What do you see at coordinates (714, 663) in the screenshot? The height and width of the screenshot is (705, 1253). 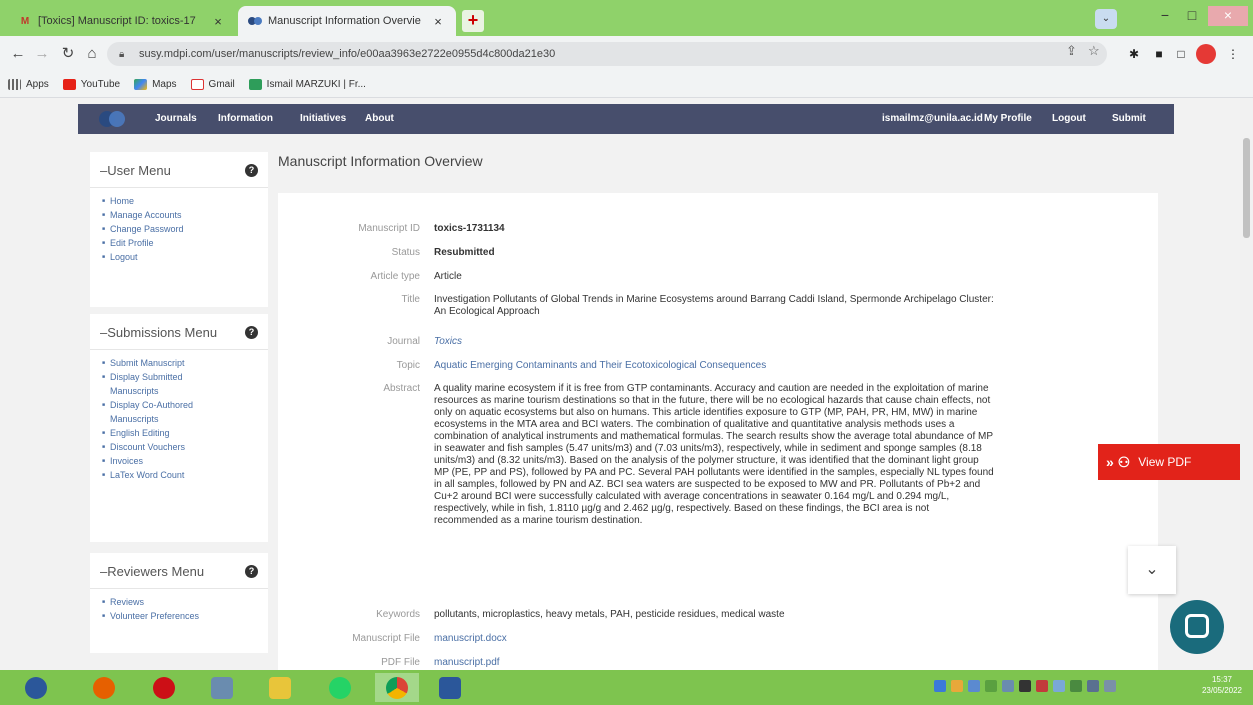 I see `pdf-file-link: manuscript.pdf` at bounding box center [714, 663].